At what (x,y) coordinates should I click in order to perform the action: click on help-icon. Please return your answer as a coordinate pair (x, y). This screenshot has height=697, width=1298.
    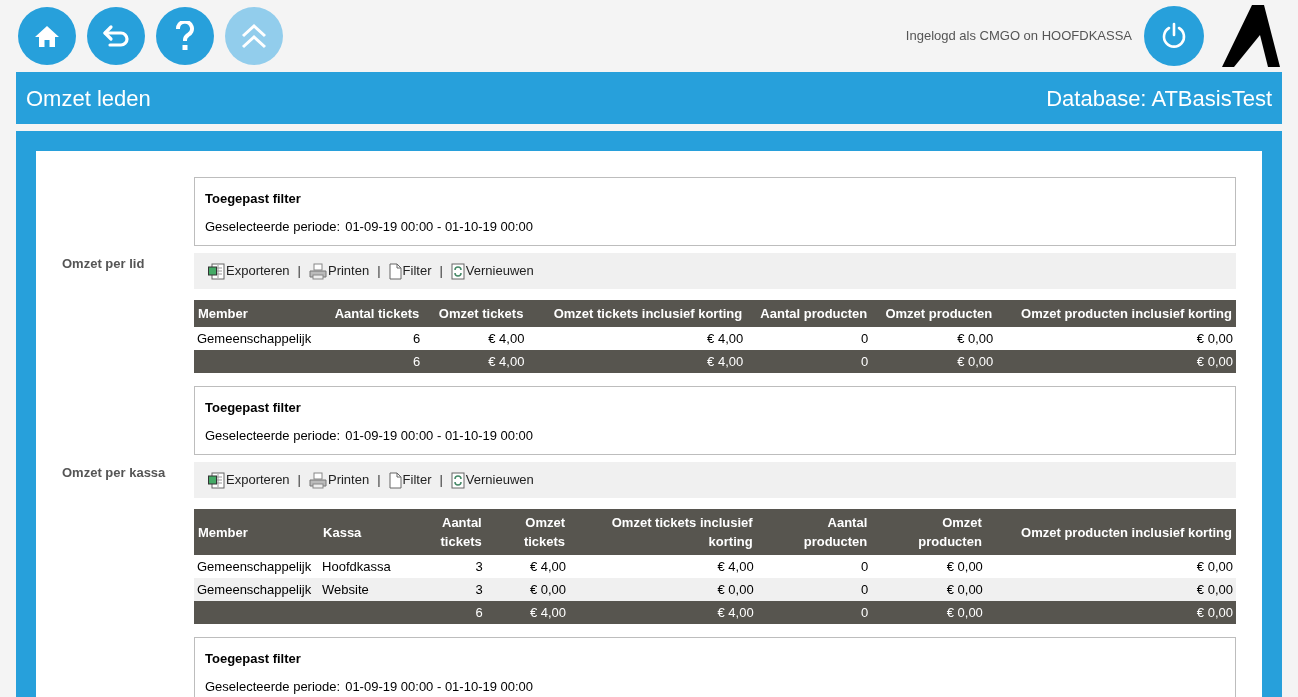
    Looking at the image, I should click on (185, 36).